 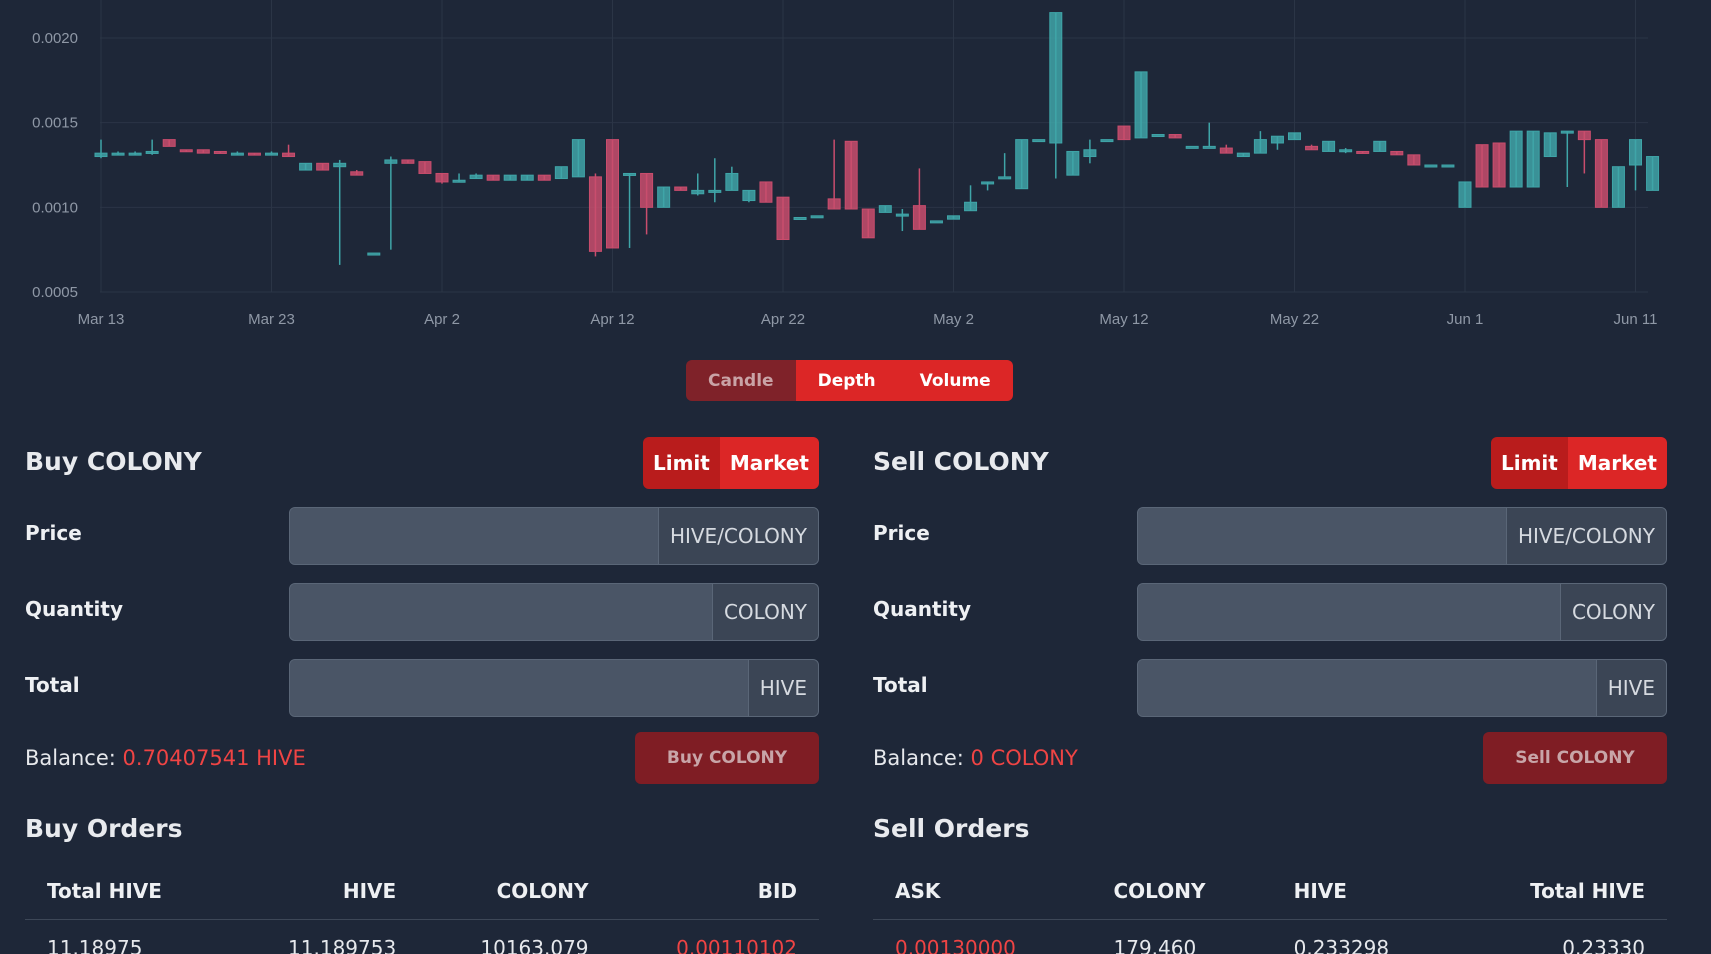 I want to click on x-tick-label: Apr 2, so click(x=442, y=319).